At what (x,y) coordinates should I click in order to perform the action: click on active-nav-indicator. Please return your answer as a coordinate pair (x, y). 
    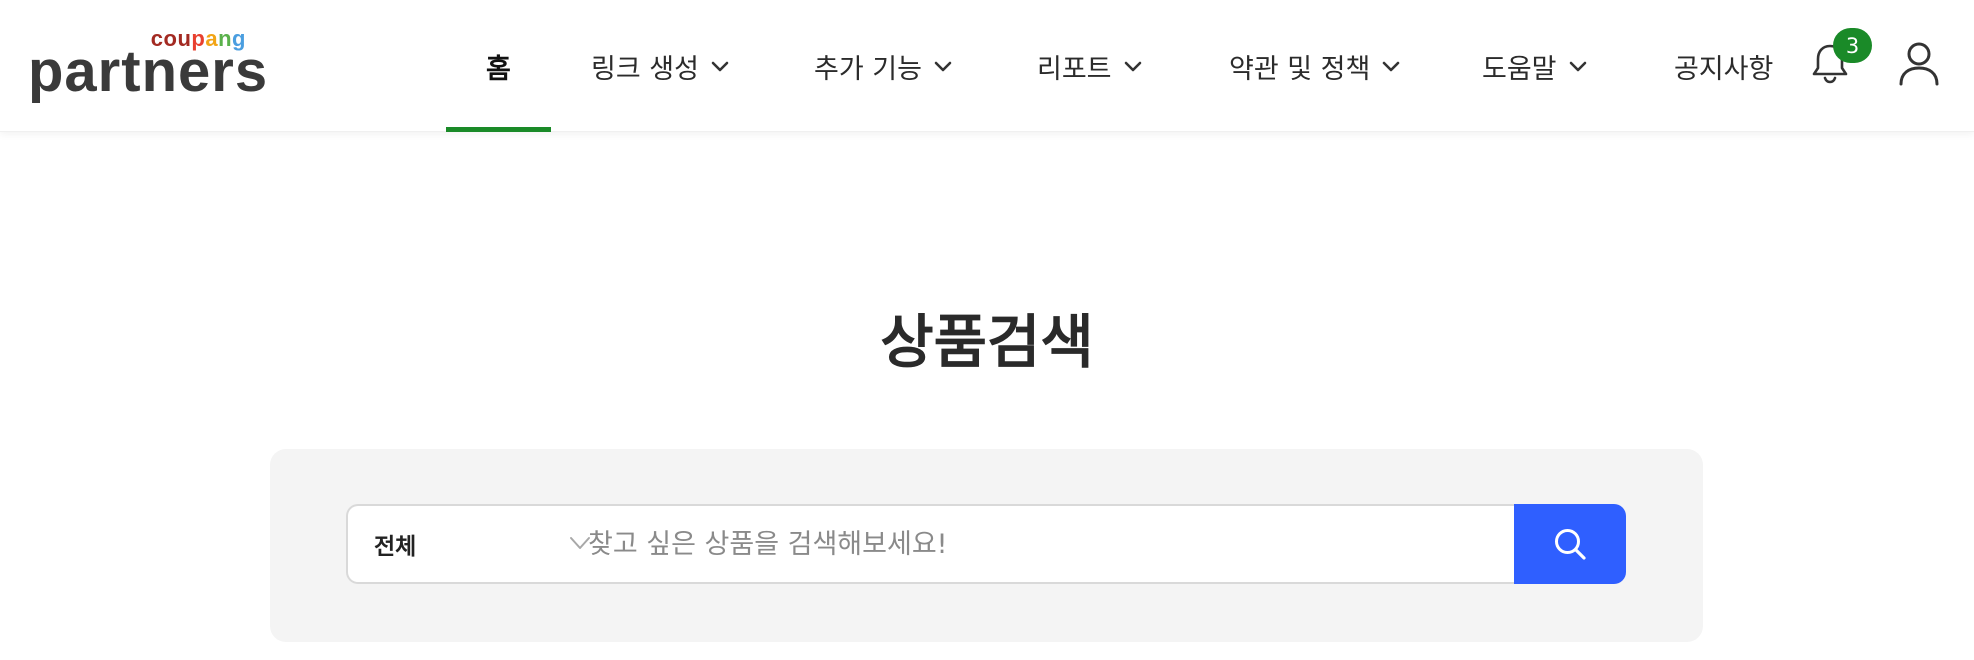
    Looking at the image, I should click on (498, 129).